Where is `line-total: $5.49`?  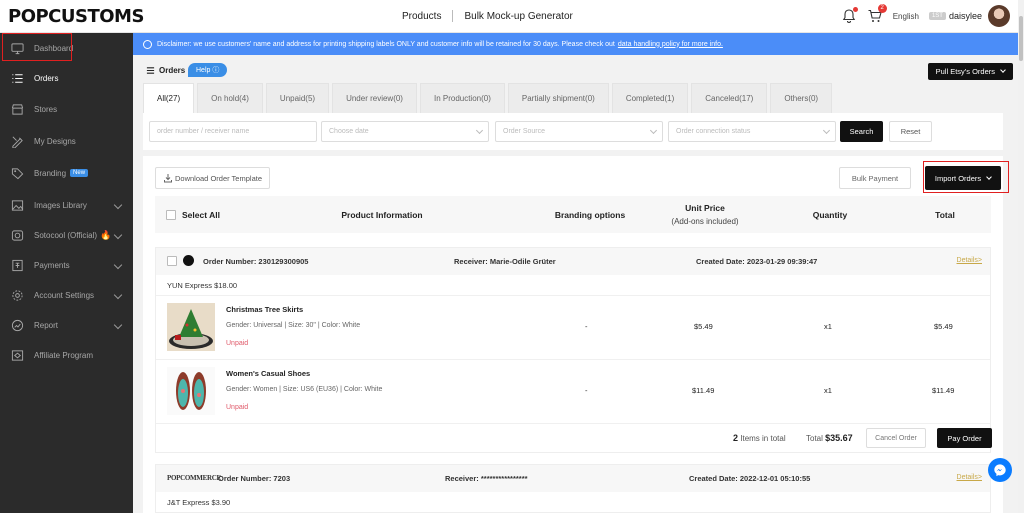
line-total: $5.49 is located at coordinates (943, 326).